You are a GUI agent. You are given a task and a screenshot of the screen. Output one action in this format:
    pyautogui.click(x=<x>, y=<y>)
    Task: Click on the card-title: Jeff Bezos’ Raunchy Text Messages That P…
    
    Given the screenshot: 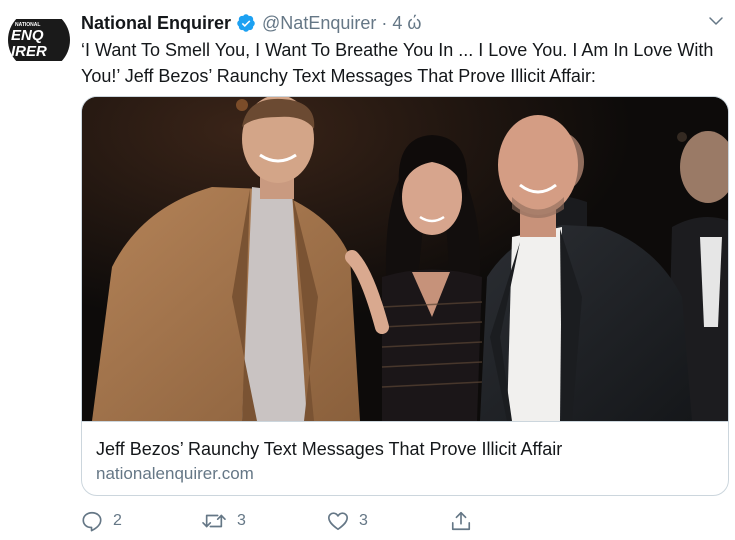 What is the action you would take?
    pyautogui.click(x=329, y=449)
    